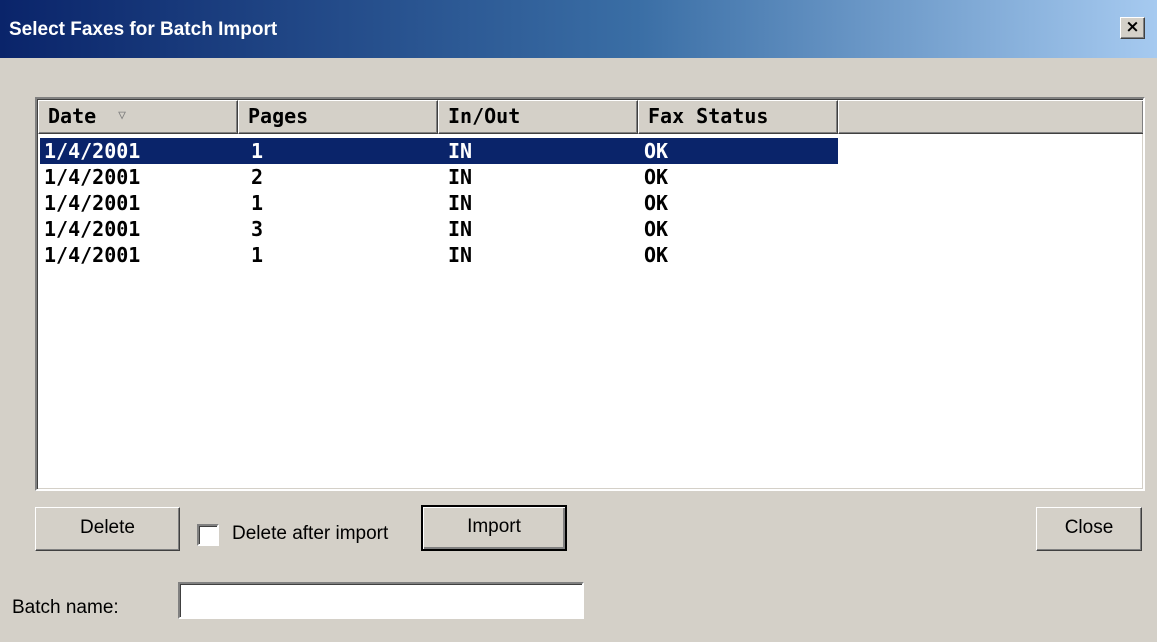 Image resolution: width=1157 pixels, height=642 pixels. I want to click on column-header-inout: In/Out, so click(538, 117).